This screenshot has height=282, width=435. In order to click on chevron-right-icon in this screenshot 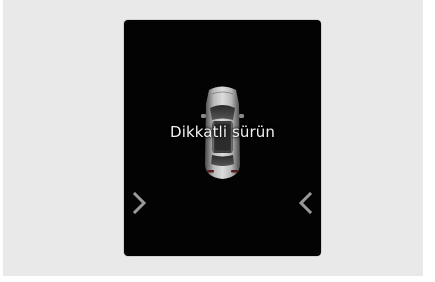, I will do `click(140, 203)`.